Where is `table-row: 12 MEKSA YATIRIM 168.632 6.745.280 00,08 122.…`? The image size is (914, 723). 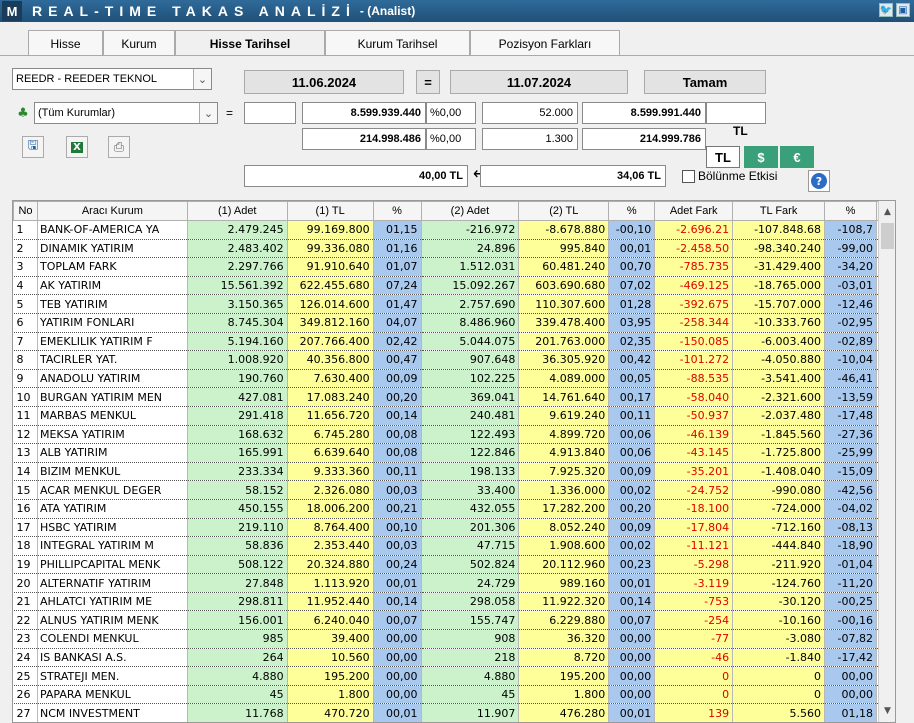
table-row: 12 MEKSA YATIRIM 168.632 6.745.280 00,08 122.… is located at coordinates (454, 435).